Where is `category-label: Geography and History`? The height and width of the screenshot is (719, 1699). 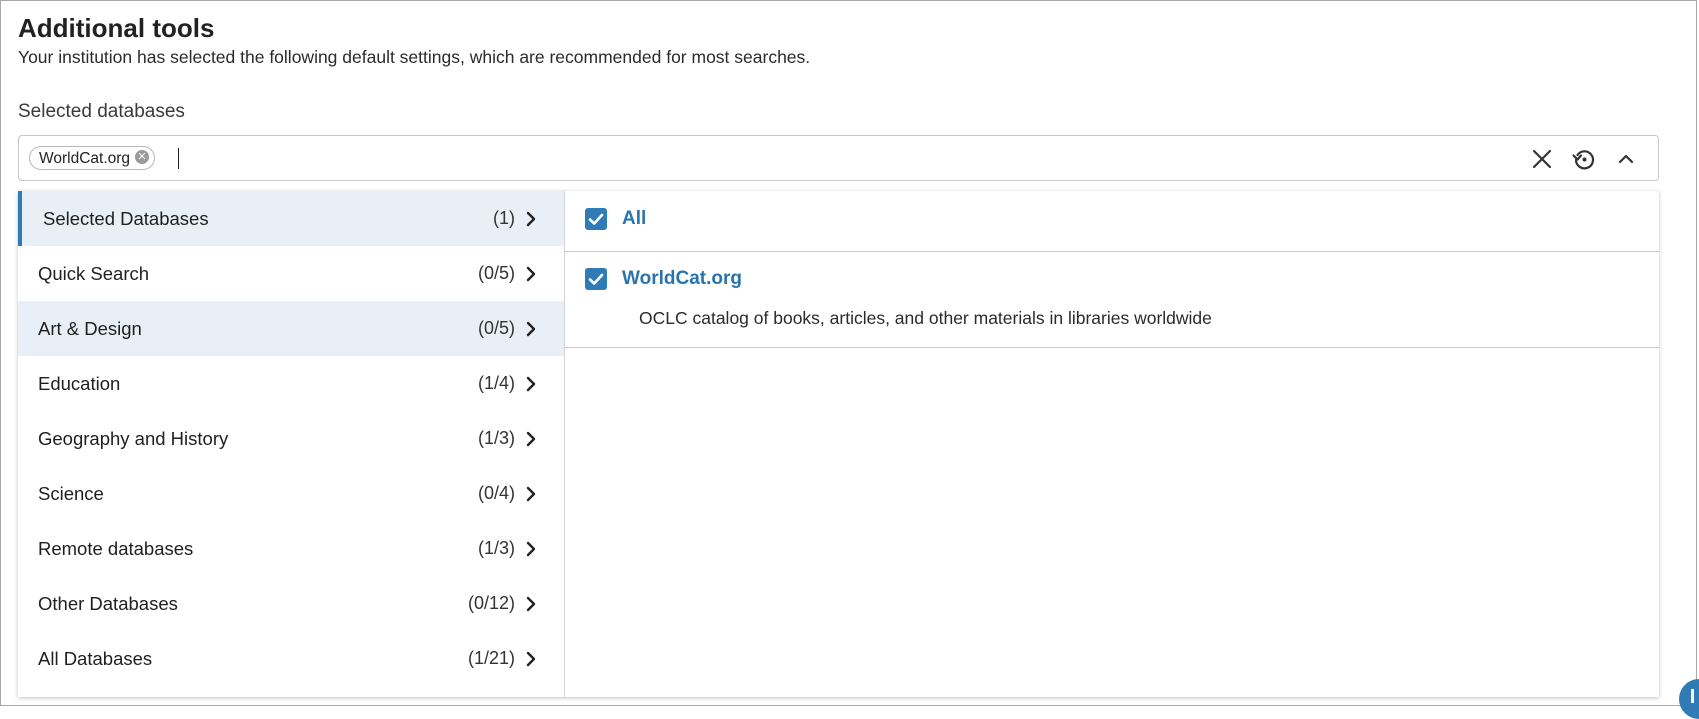
category-label: Geography and History is located at coordinates (133, 438).